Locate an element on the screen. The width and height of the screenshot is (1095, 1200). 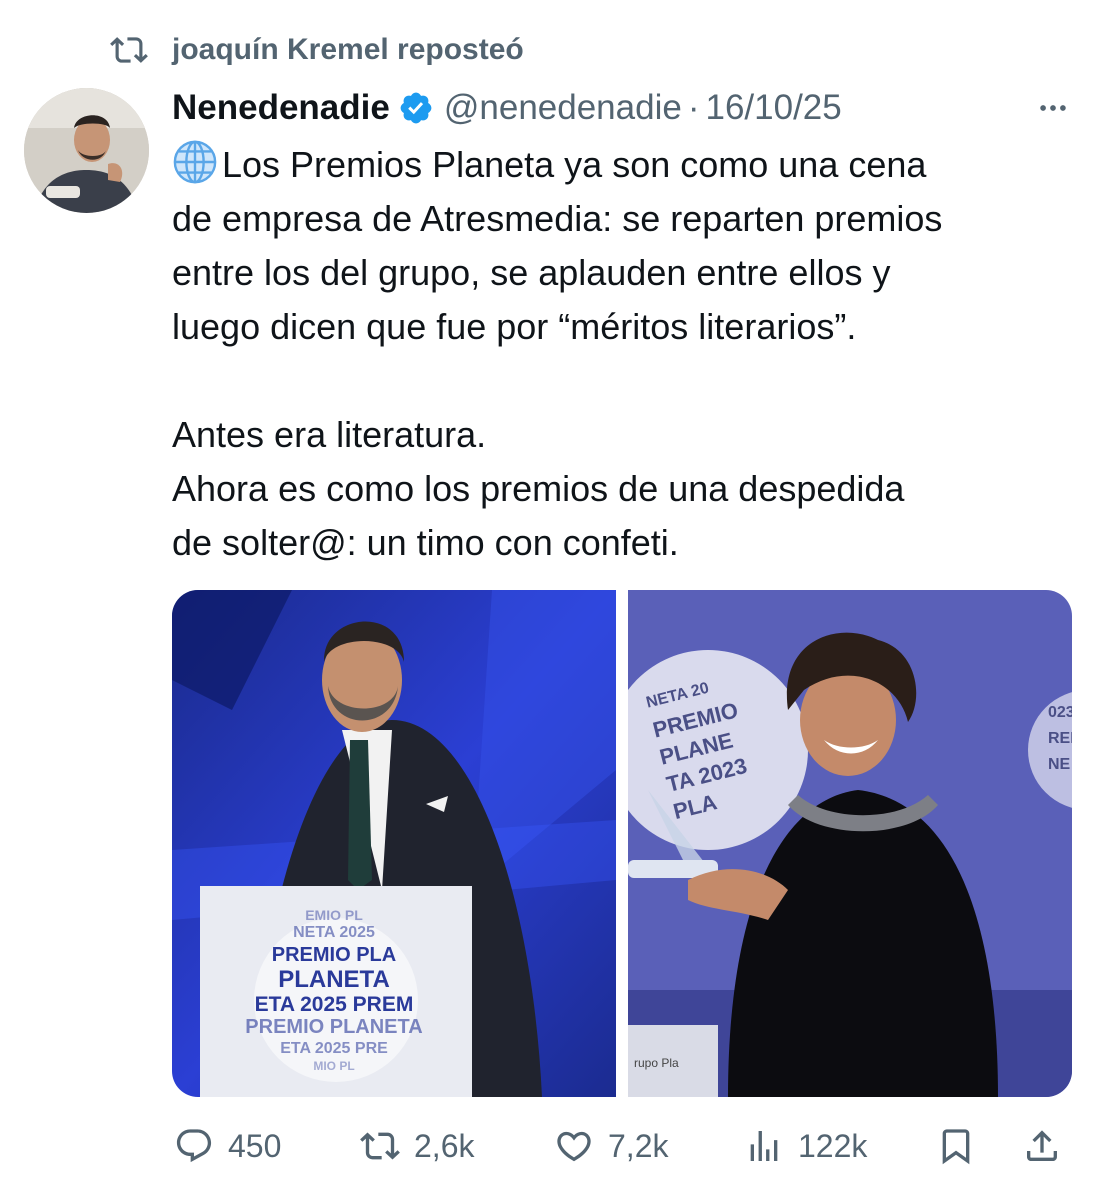
tweet-line: de solter@: un timo con confeti. is located at coordinates (425, 542).